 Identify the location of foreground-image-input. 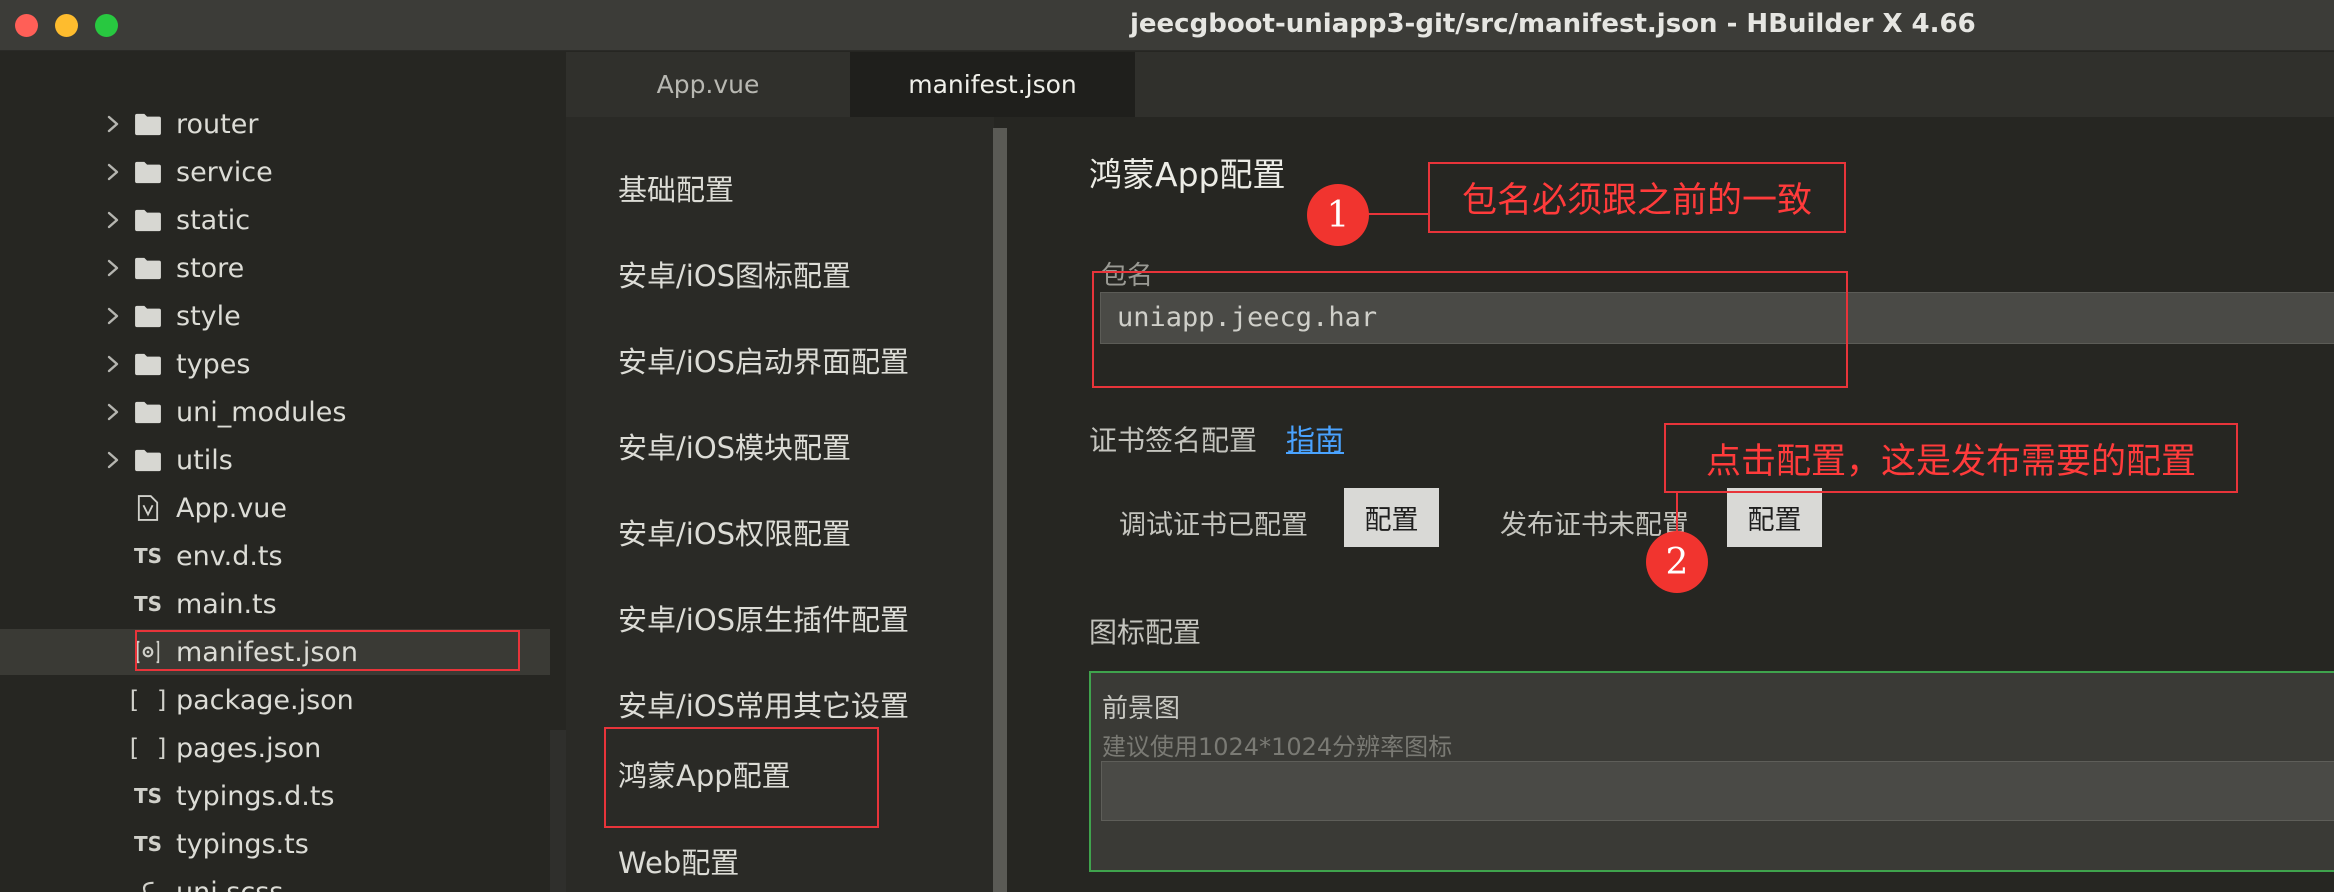
(1717, 791).